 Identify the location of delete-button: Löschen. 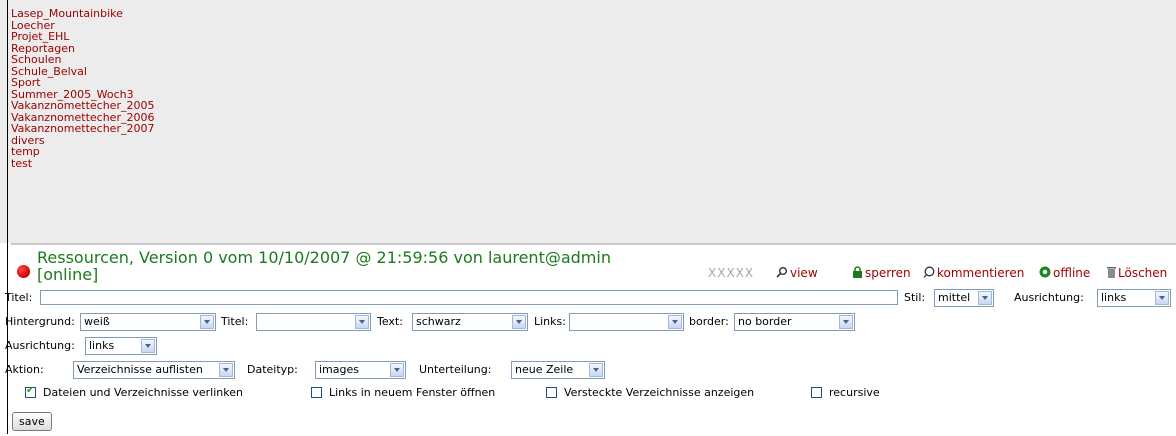
(1137, 273).